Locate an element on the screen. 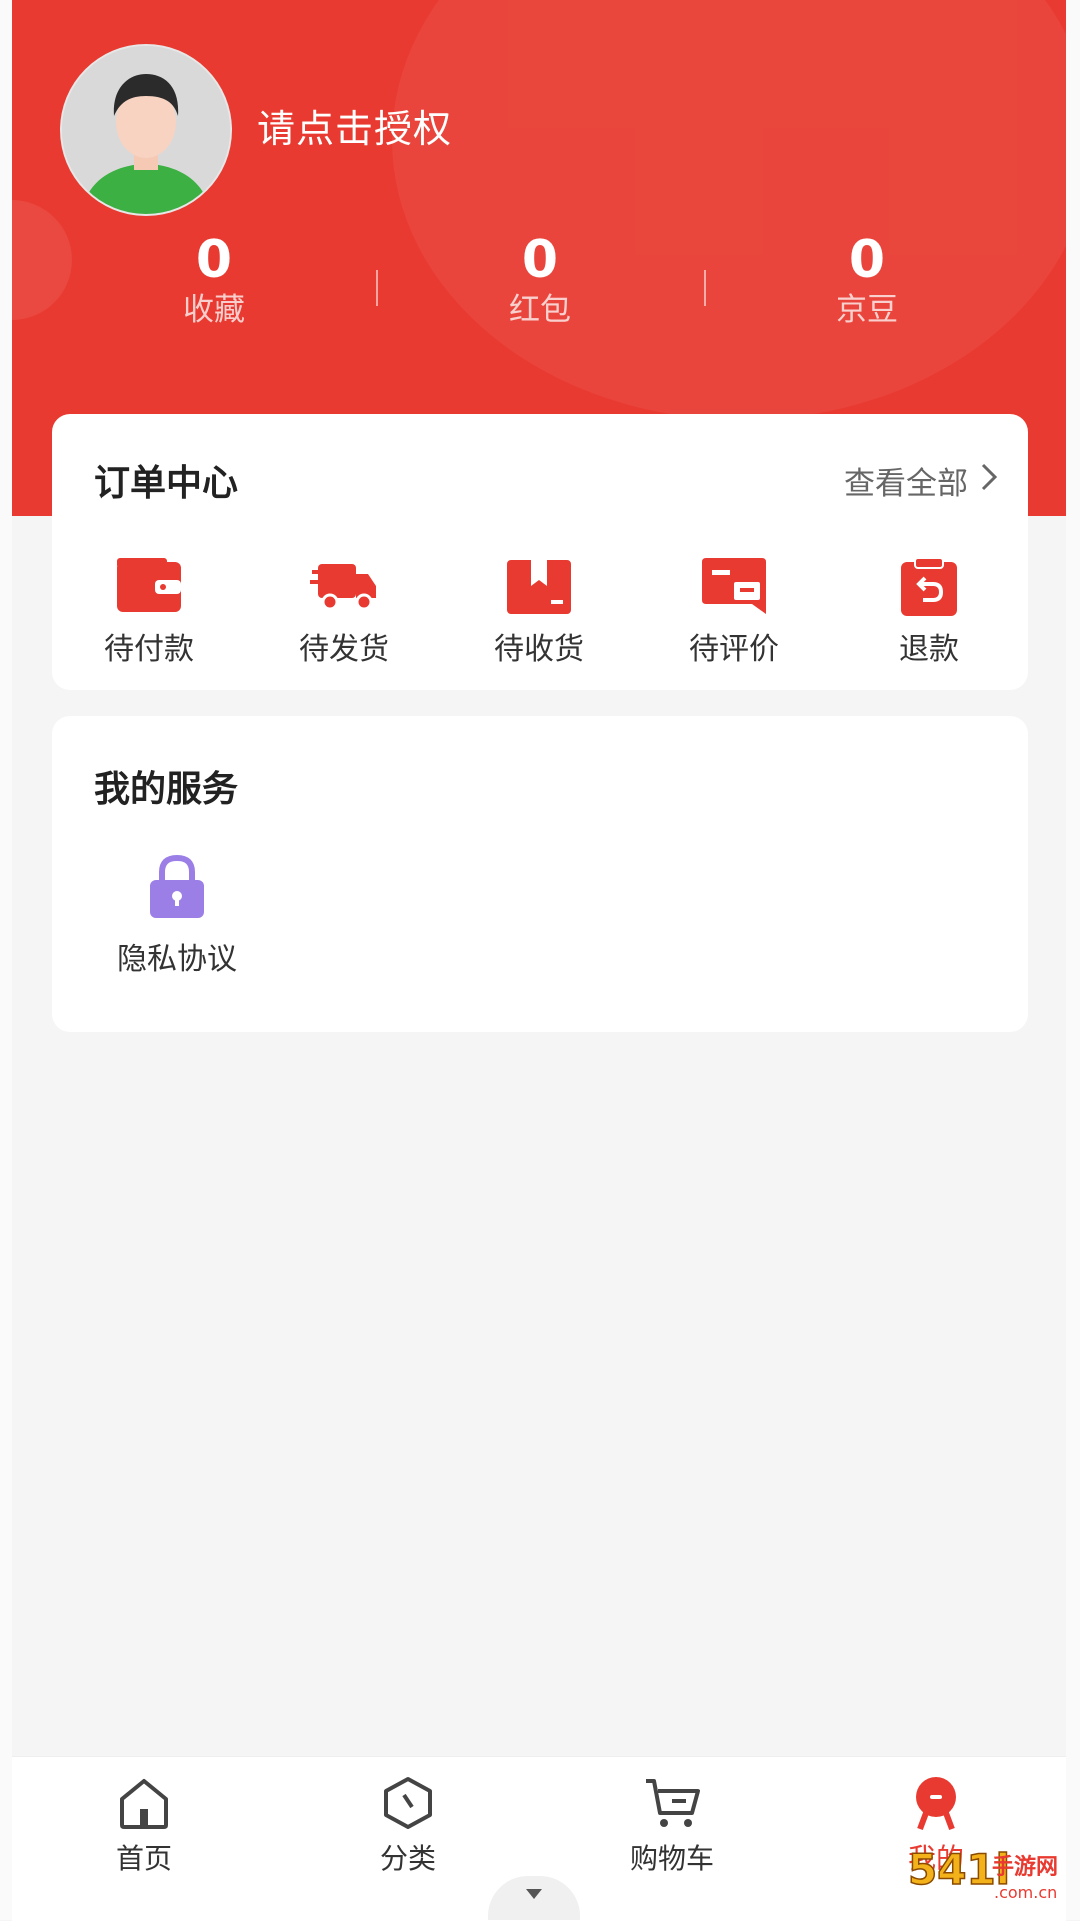 The image size is (1080, 1921). order-status-row: 待付款 待发货 待收货 待评价 退款 is located at coordinates (540, 609).